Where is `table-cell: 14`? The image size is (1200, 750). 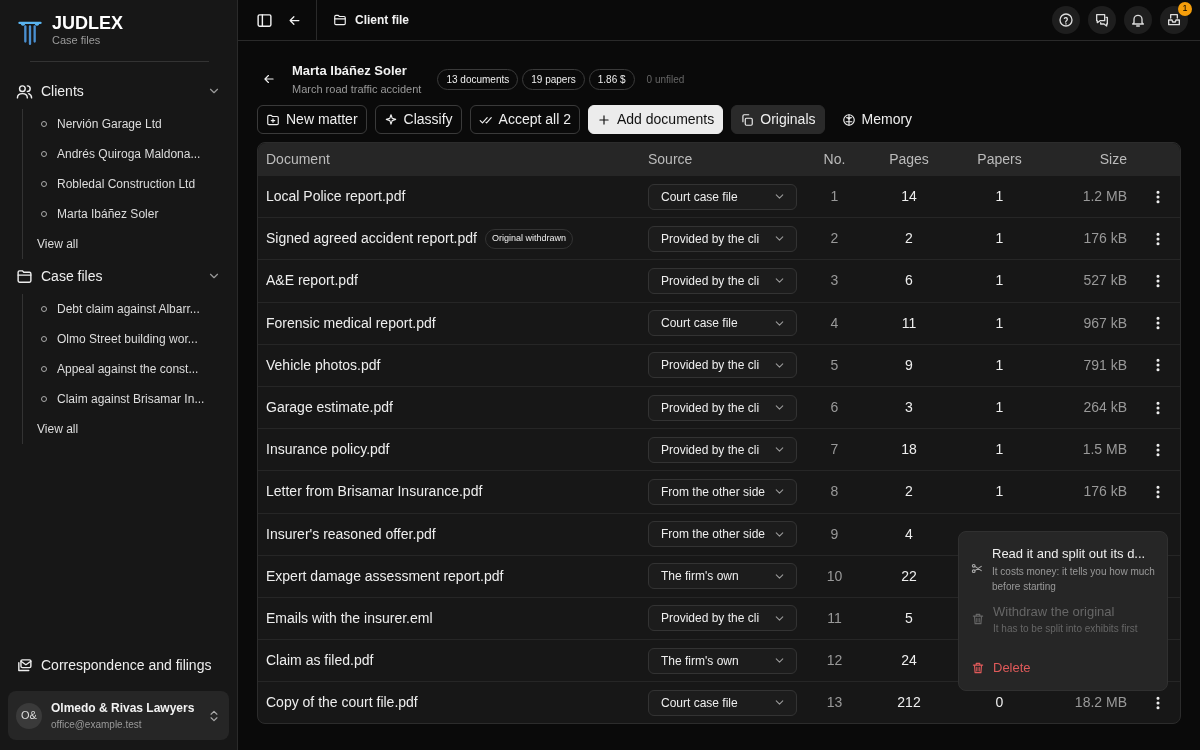
table-cell: 14 is located at coordinates (909, 196).